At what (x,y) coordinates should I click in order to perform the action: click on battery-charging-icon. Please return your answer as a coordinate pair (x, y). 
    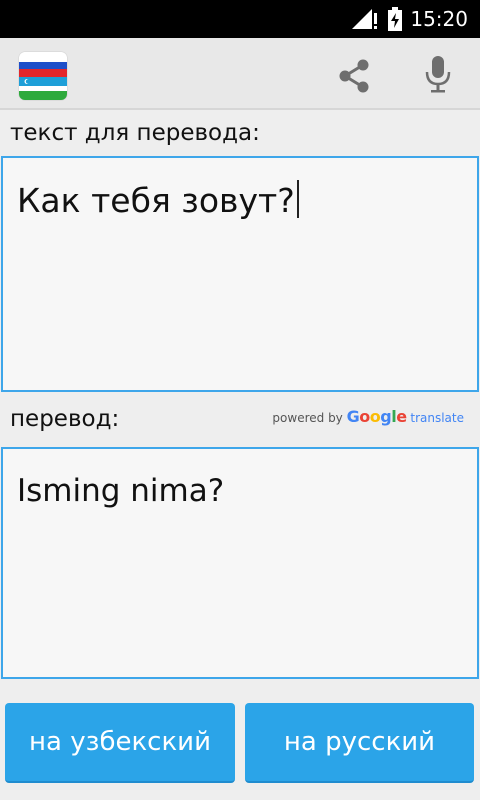
    Looking at the image, I should click on (395, 19).